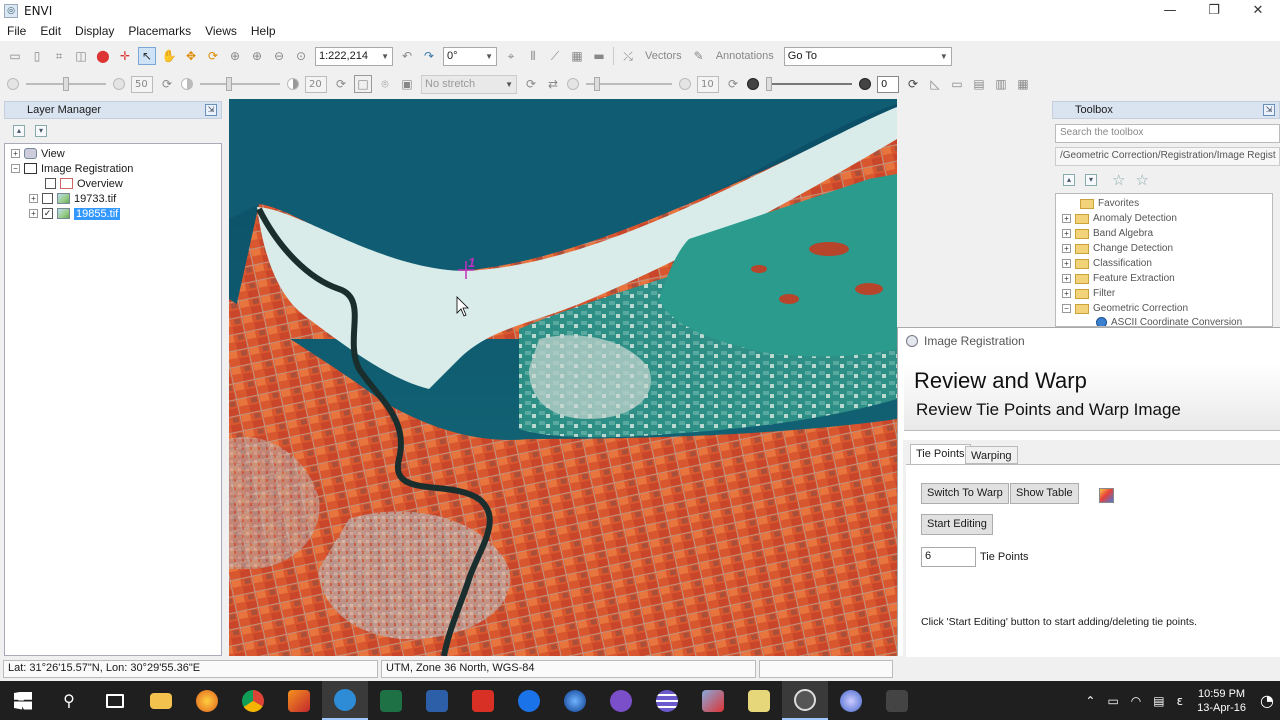  What do you see at coordinates (345, 700) in the screenshot?
I see `taskbar-search-app` at bounding box center [345, 700].